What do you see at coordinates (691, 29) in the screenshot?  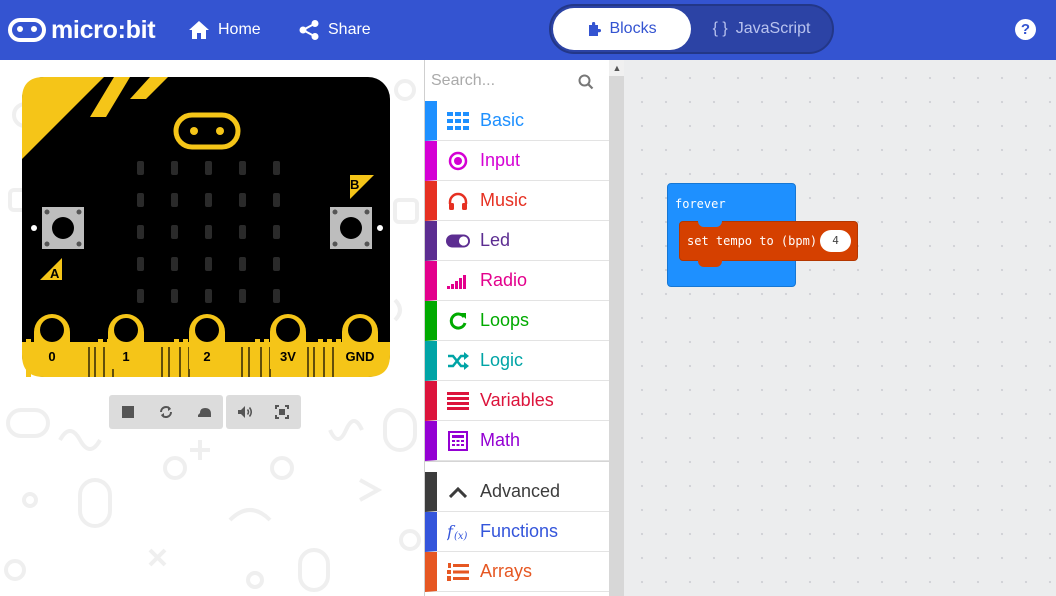 I see `editor-toggle: Blocks { } JavaScript` at bounding box center [691, 29].